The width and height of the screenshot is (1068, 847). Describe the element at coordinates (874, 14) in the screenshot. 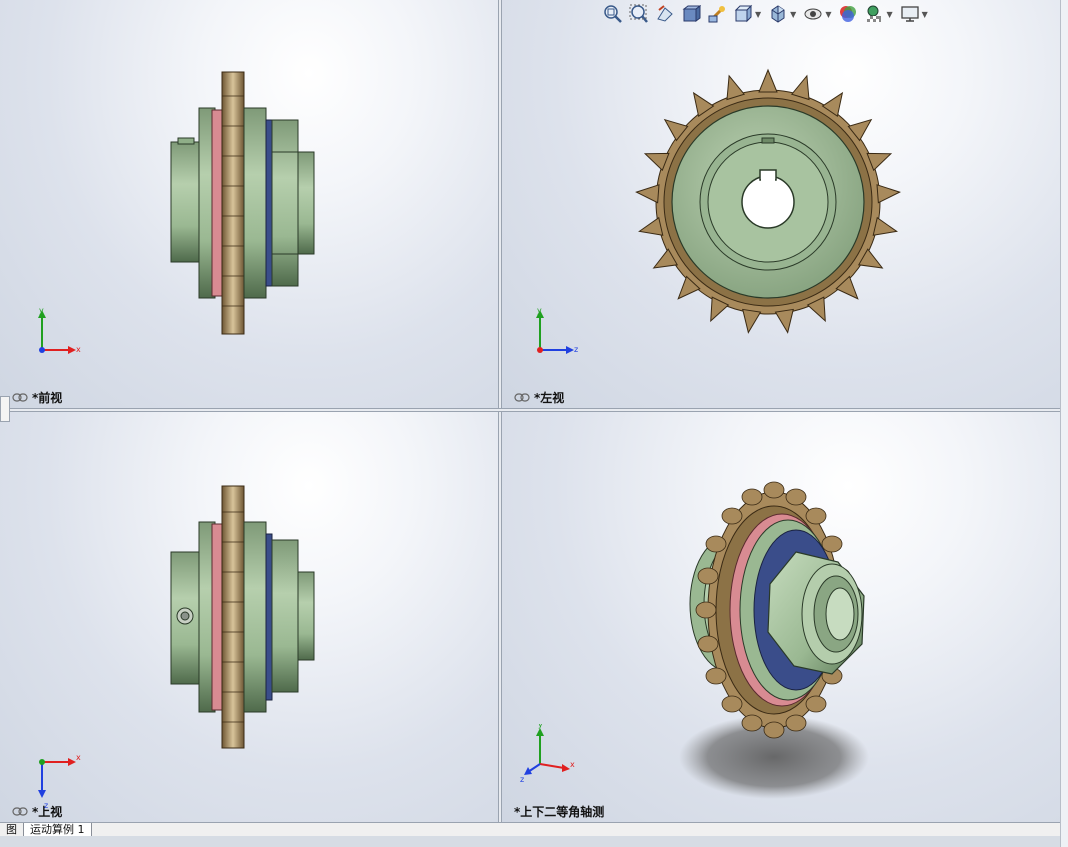

I see `apply-scene-icon` at that location.